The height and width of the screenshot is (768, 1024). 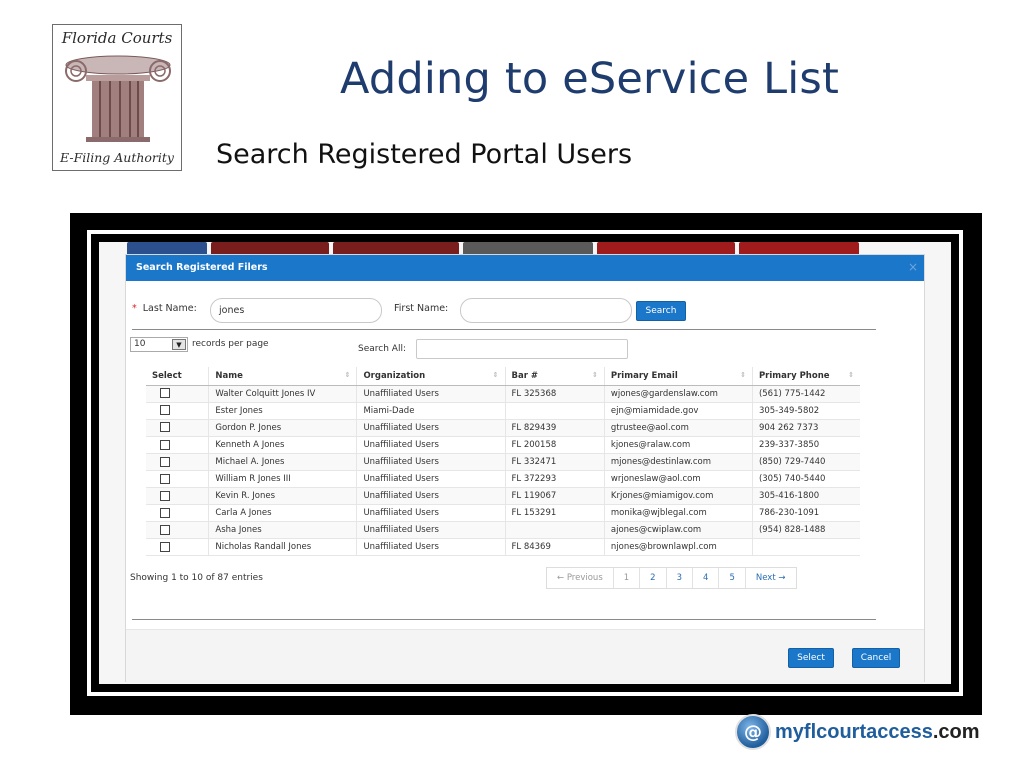 I want to click on next-page-button: Next →, so click(x=771, y=578).